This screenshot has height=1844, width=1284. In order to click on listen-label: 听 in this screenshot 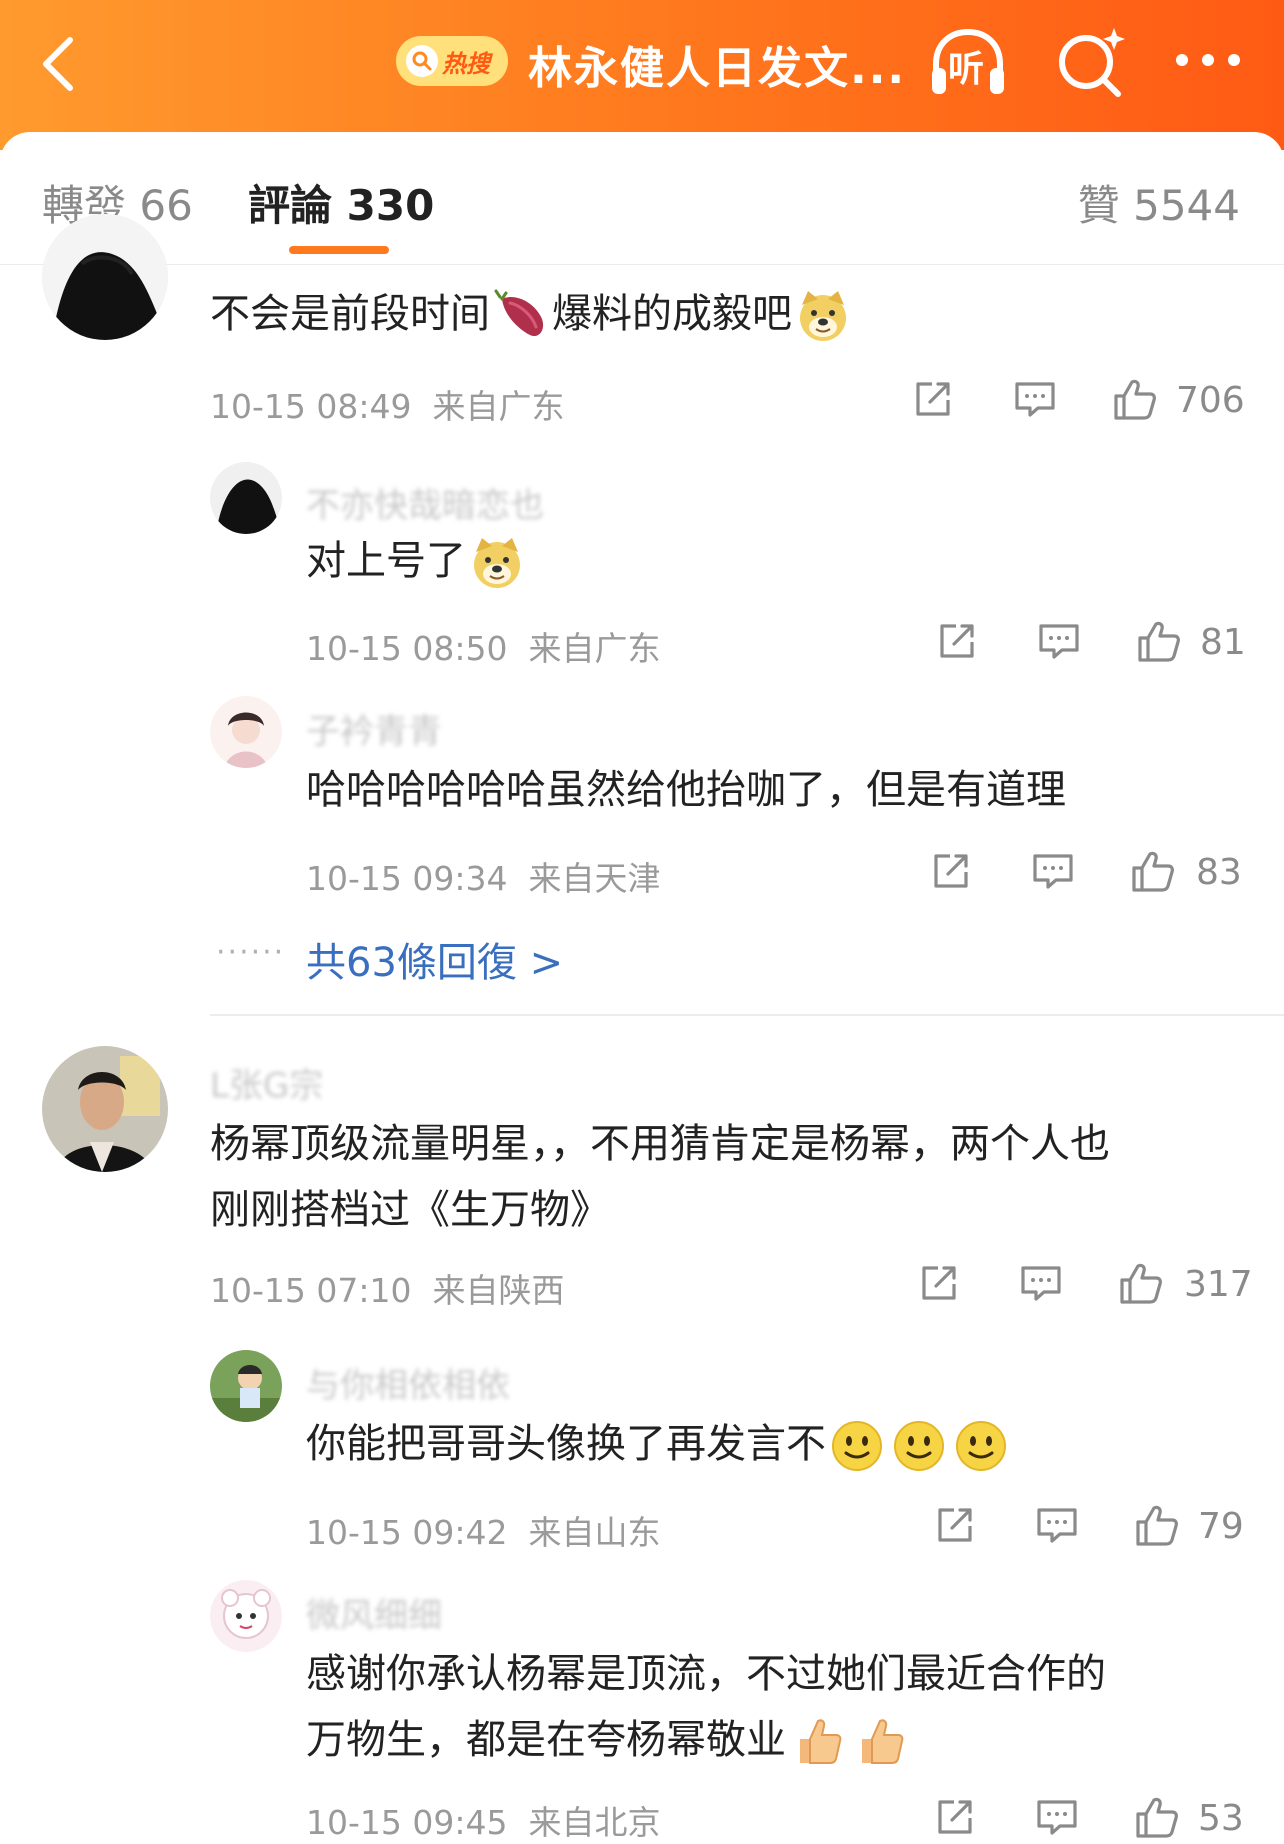, I will do `click(966, 69)`.